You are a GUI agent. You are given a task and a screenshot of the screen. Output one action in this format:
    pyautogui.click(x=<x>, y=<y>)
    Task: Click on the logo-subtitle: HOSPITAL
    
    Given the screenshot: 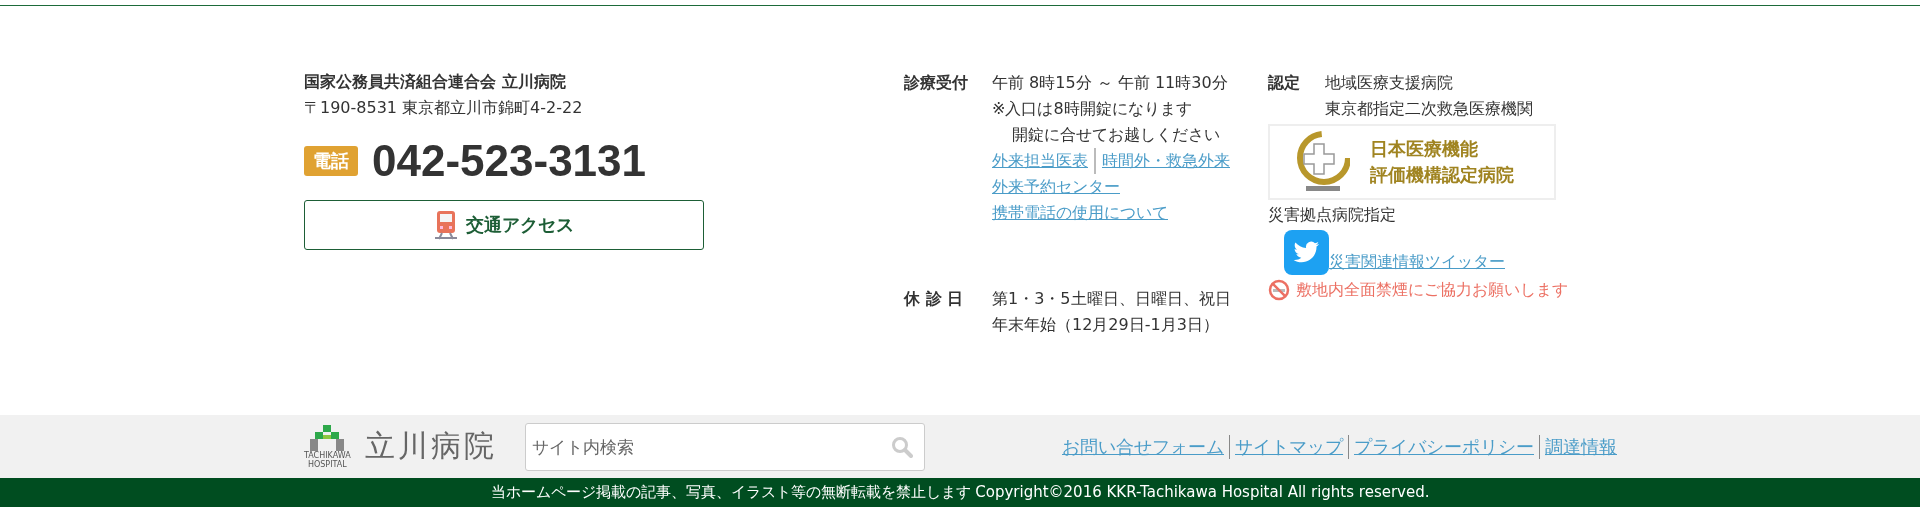 What is the action you would take?
    pyautogui.click(x=327, y=464)
    